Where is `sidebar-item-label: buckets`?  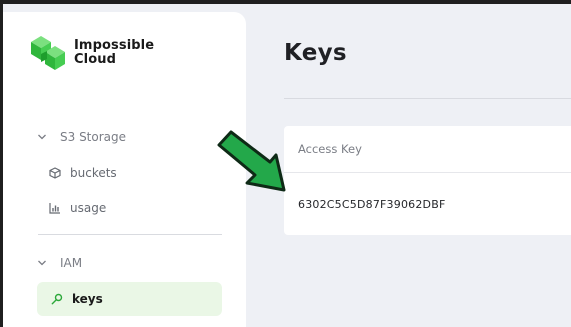 sidebar-item-label: buckets is located at coordinates (93, 173).